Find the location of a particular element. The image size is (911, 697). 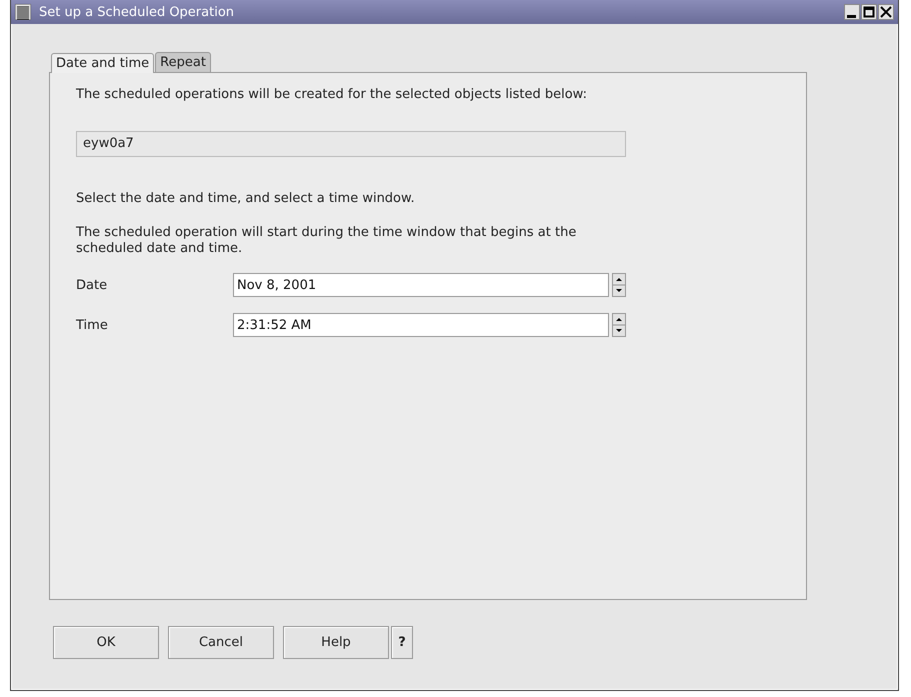

objects-field: eyw0a7 is located at coordinates (351, 144).